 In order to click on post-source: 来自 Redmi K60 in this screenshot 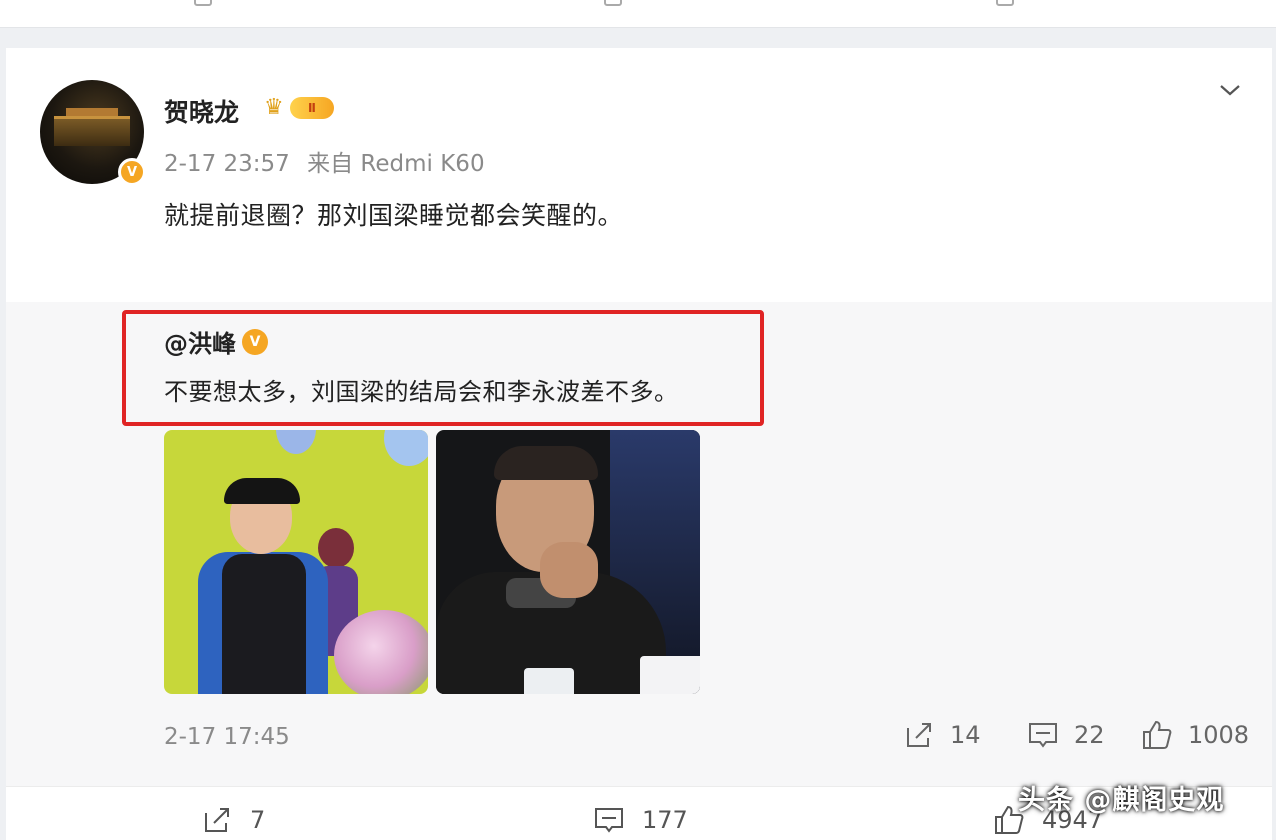, I will do `click(396, 164)`.